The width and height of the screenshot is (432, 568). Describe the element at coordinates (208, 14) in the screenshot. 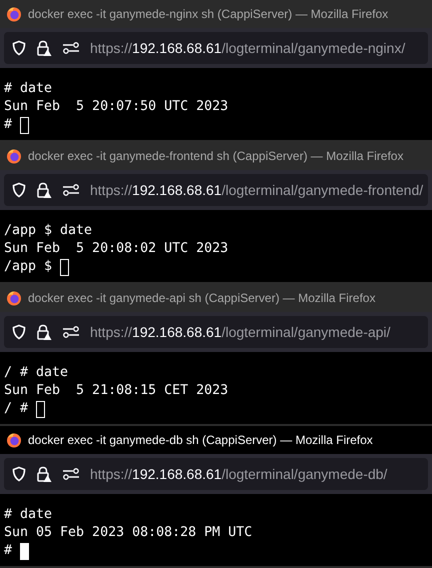

I see `window-title: docker exec -it ganymede-nginx sh (CappiServer) — Mozilla Firefox` at that location.